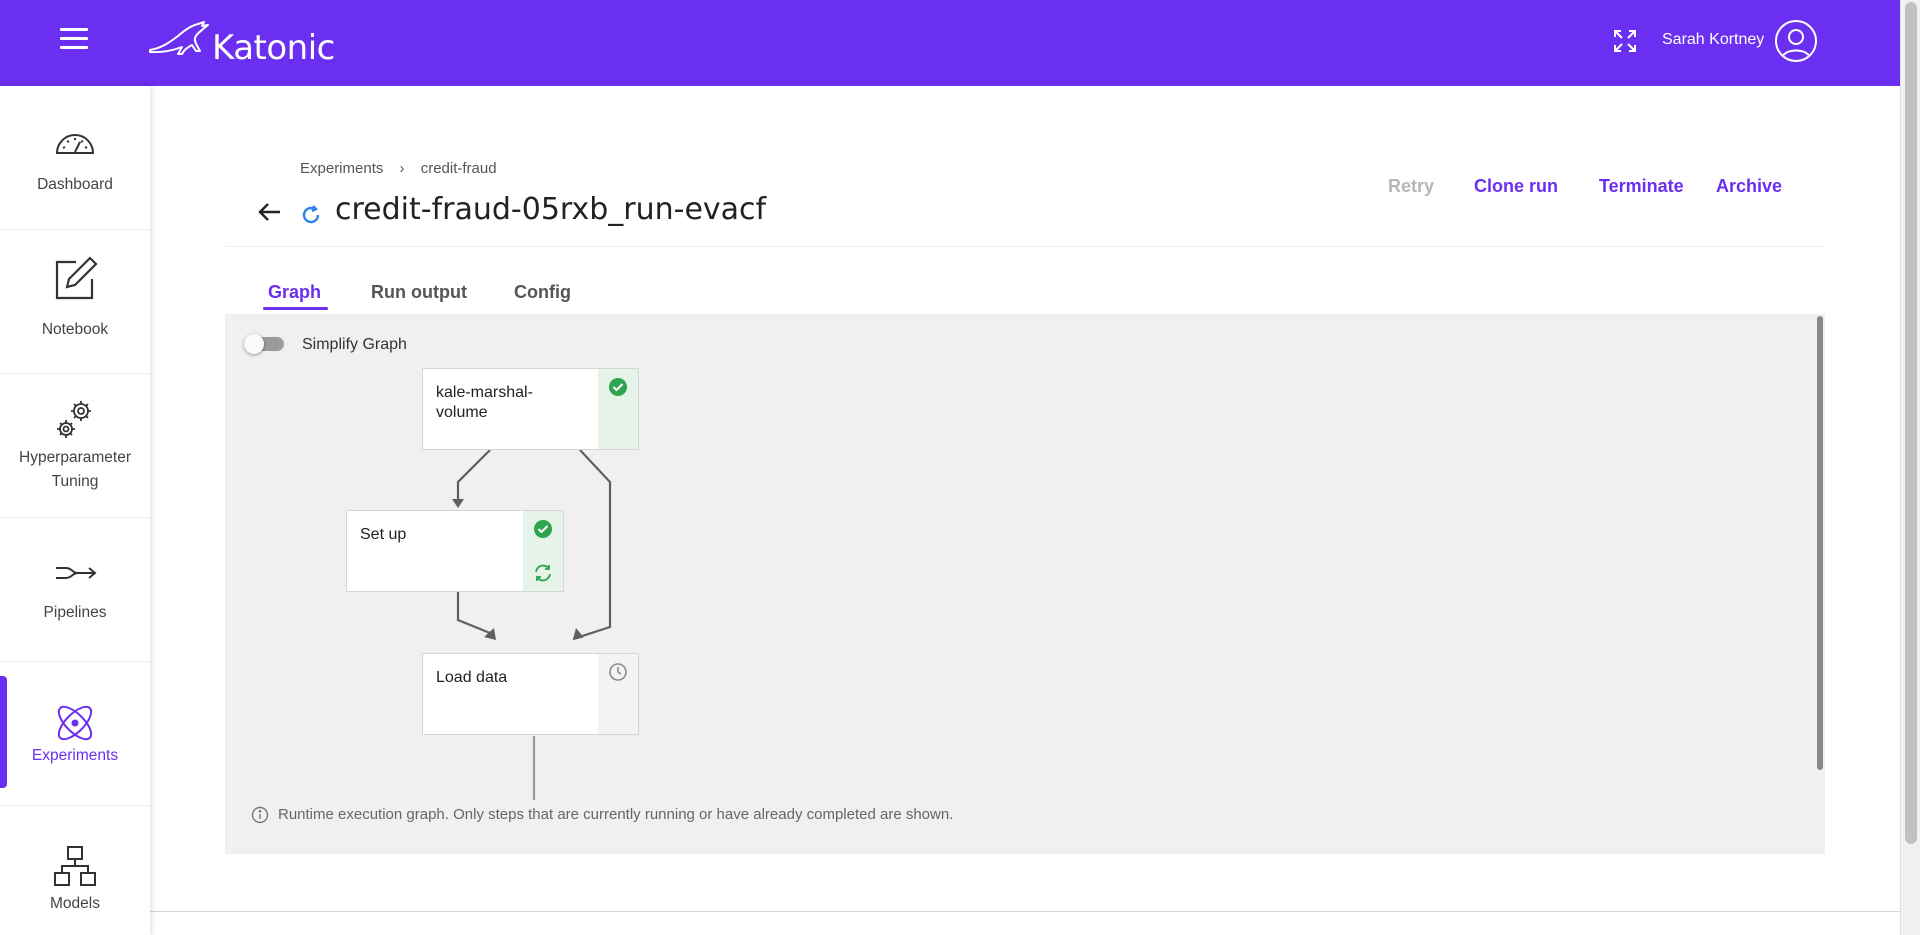  I want to click on kangaroo-icon, so click(179, 38).